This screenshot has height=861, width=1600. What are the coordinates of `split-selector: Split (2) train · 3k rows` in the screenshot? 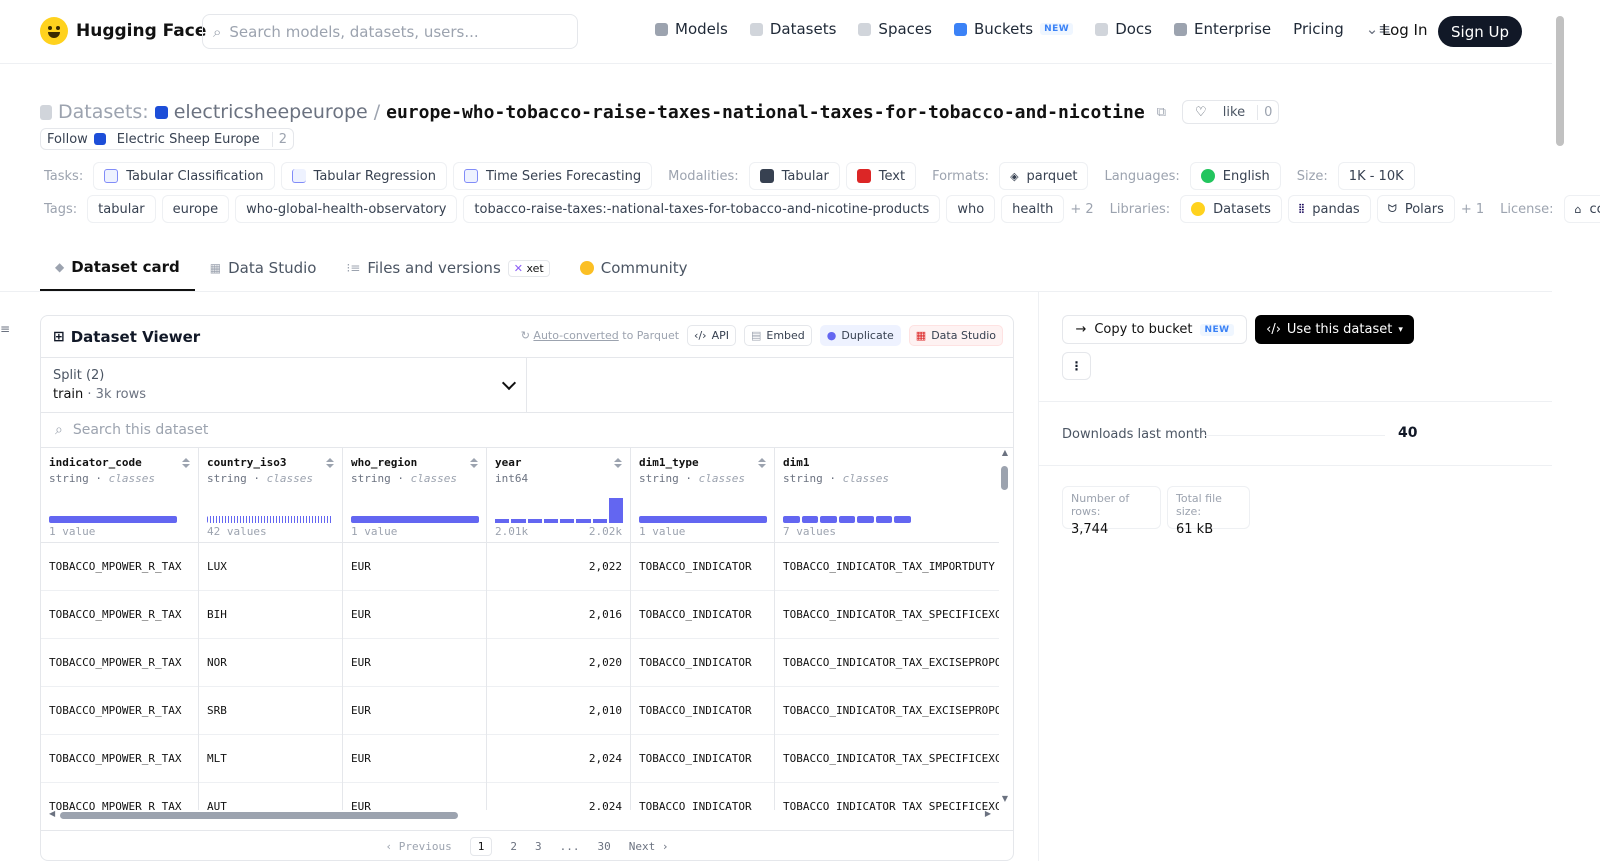 It's located at (284, 384).